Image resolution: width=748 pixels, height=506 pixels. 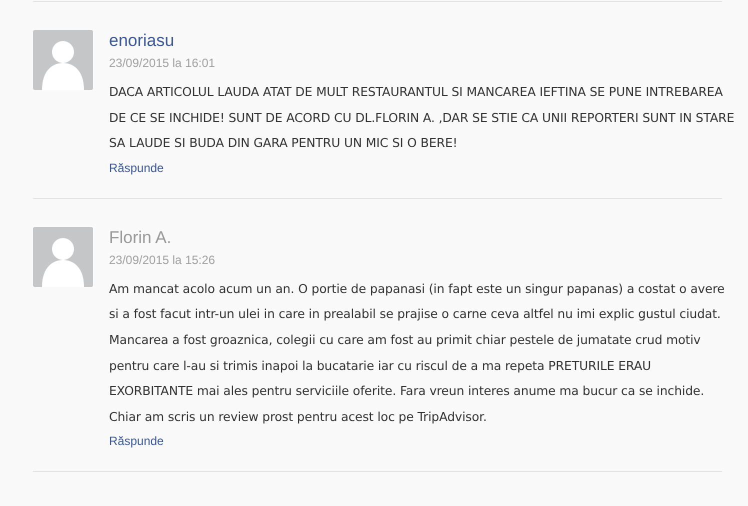 I want to click on comment-date: 23/09/2015 la 15:26, so click(x=162, y=260).